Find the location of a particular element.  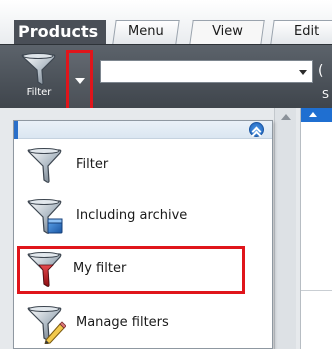

tab-view: View is located at coordinates (227, 32).